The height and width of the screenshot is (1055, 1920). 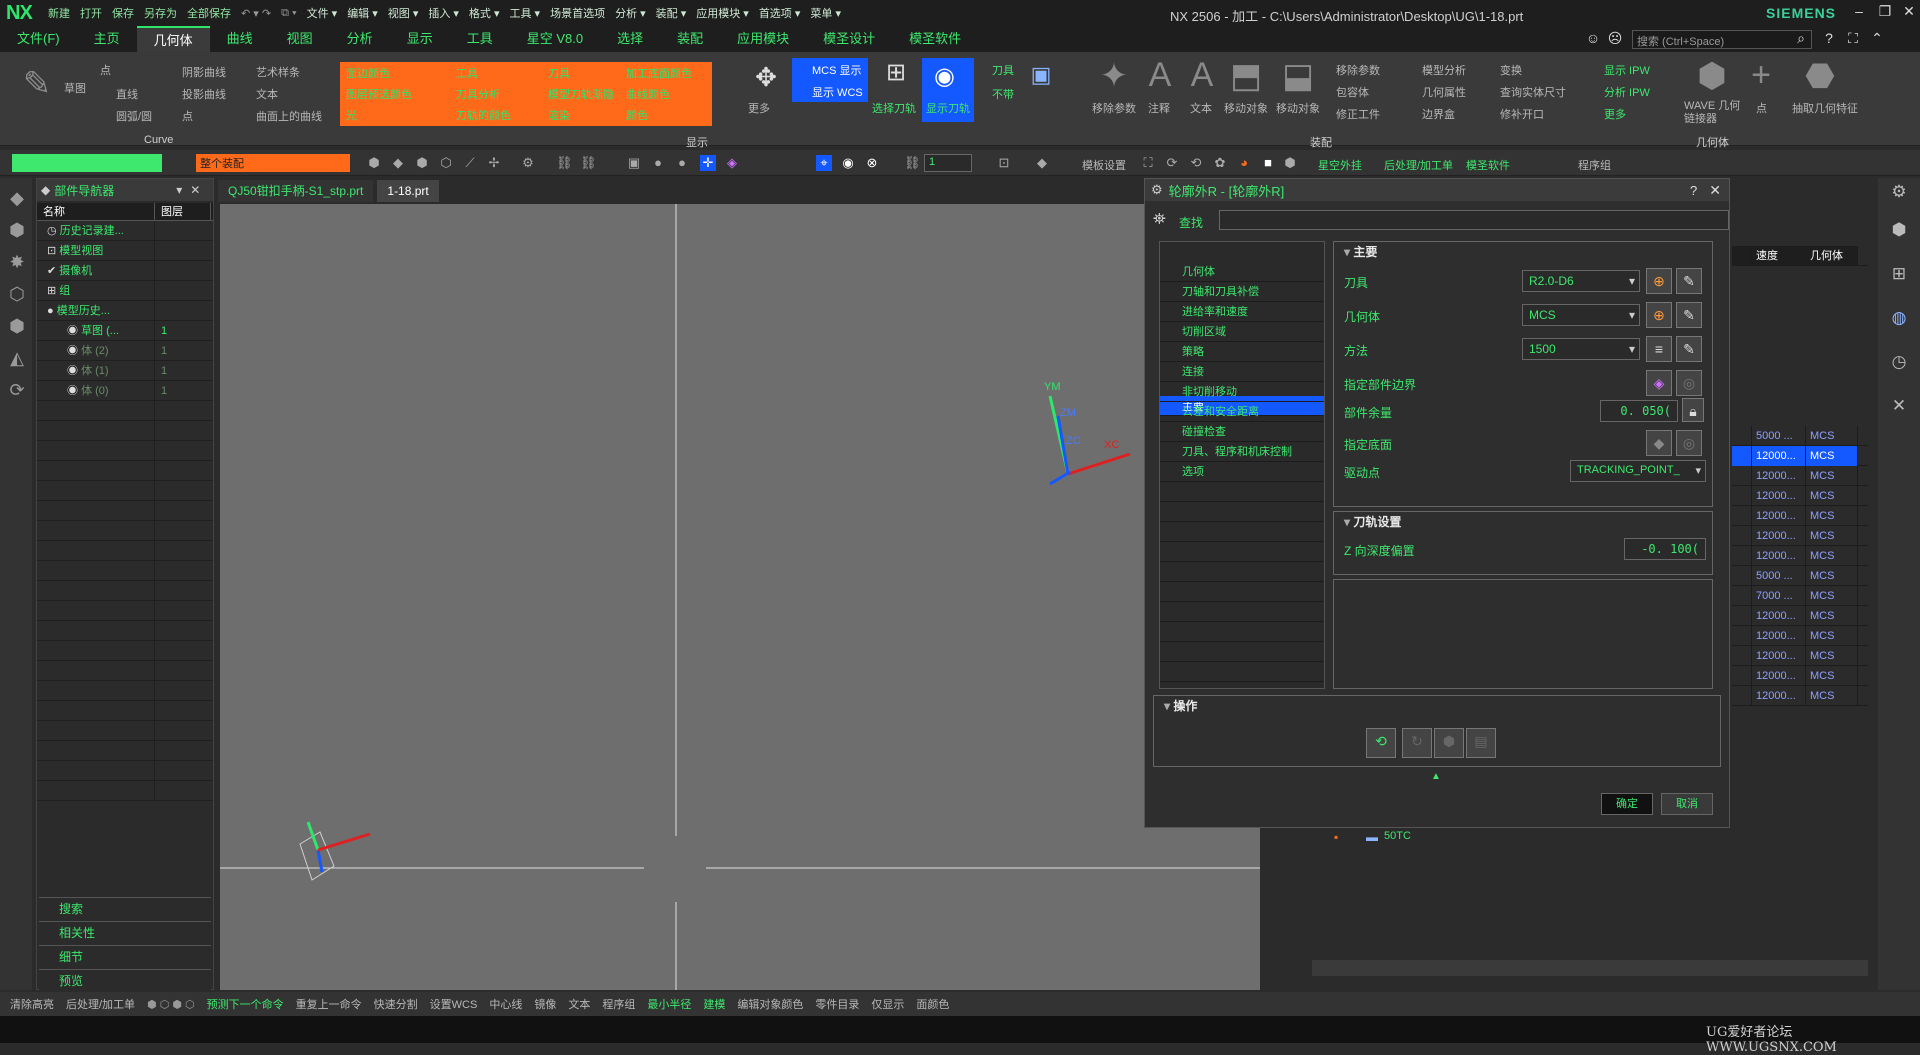 I want to click on eye-toggle-icon: ◉, so click(x=848, y=163).